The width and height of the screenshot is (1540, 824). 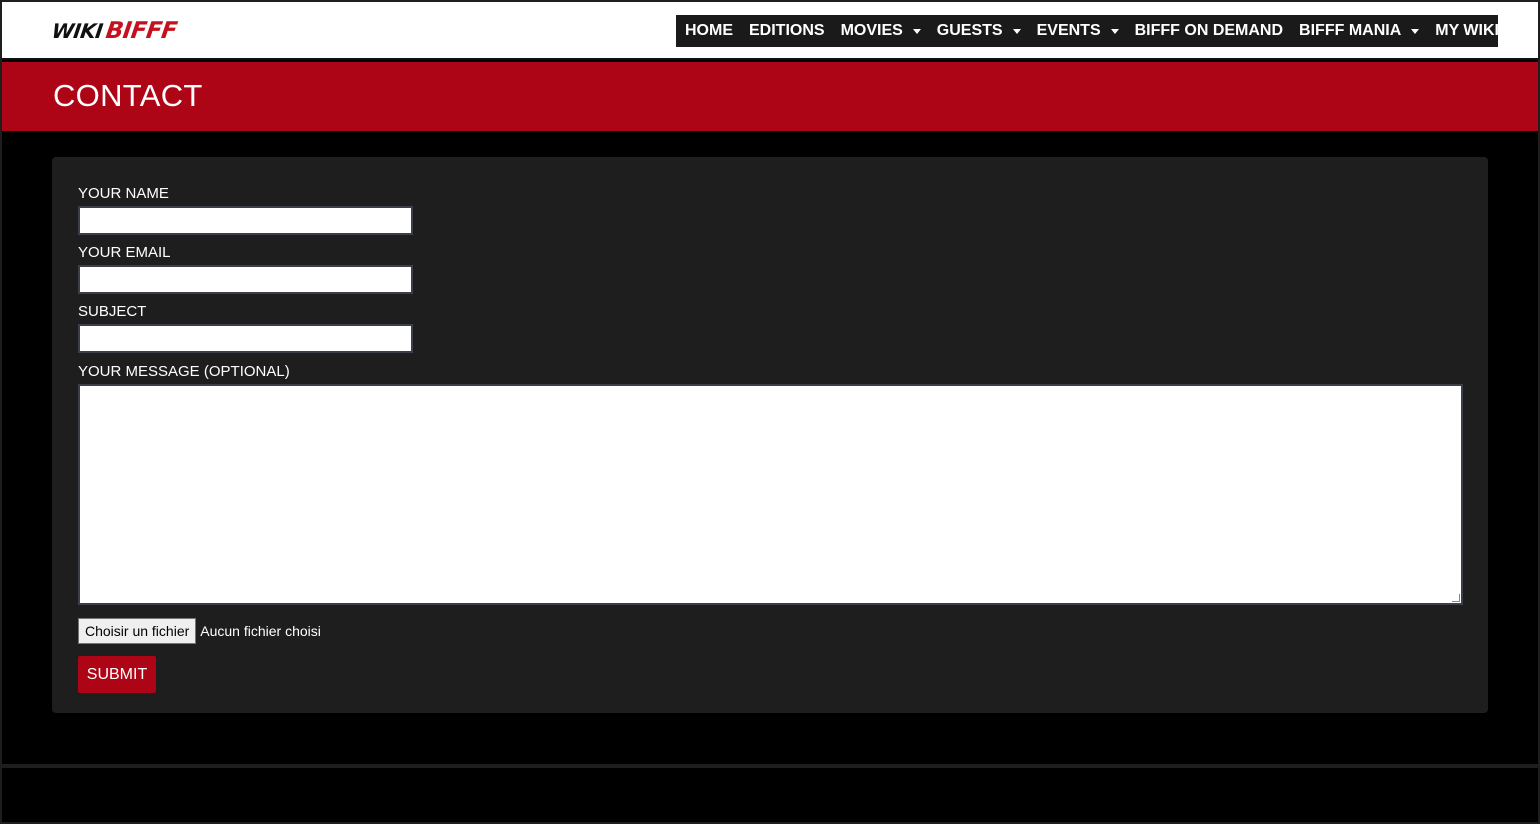 What do you see at coordinates (184, 371) in the screenshot?
I see `message-label: YOUR MESSAGE (OPTIONAL)` at bounding box center [184, 371].